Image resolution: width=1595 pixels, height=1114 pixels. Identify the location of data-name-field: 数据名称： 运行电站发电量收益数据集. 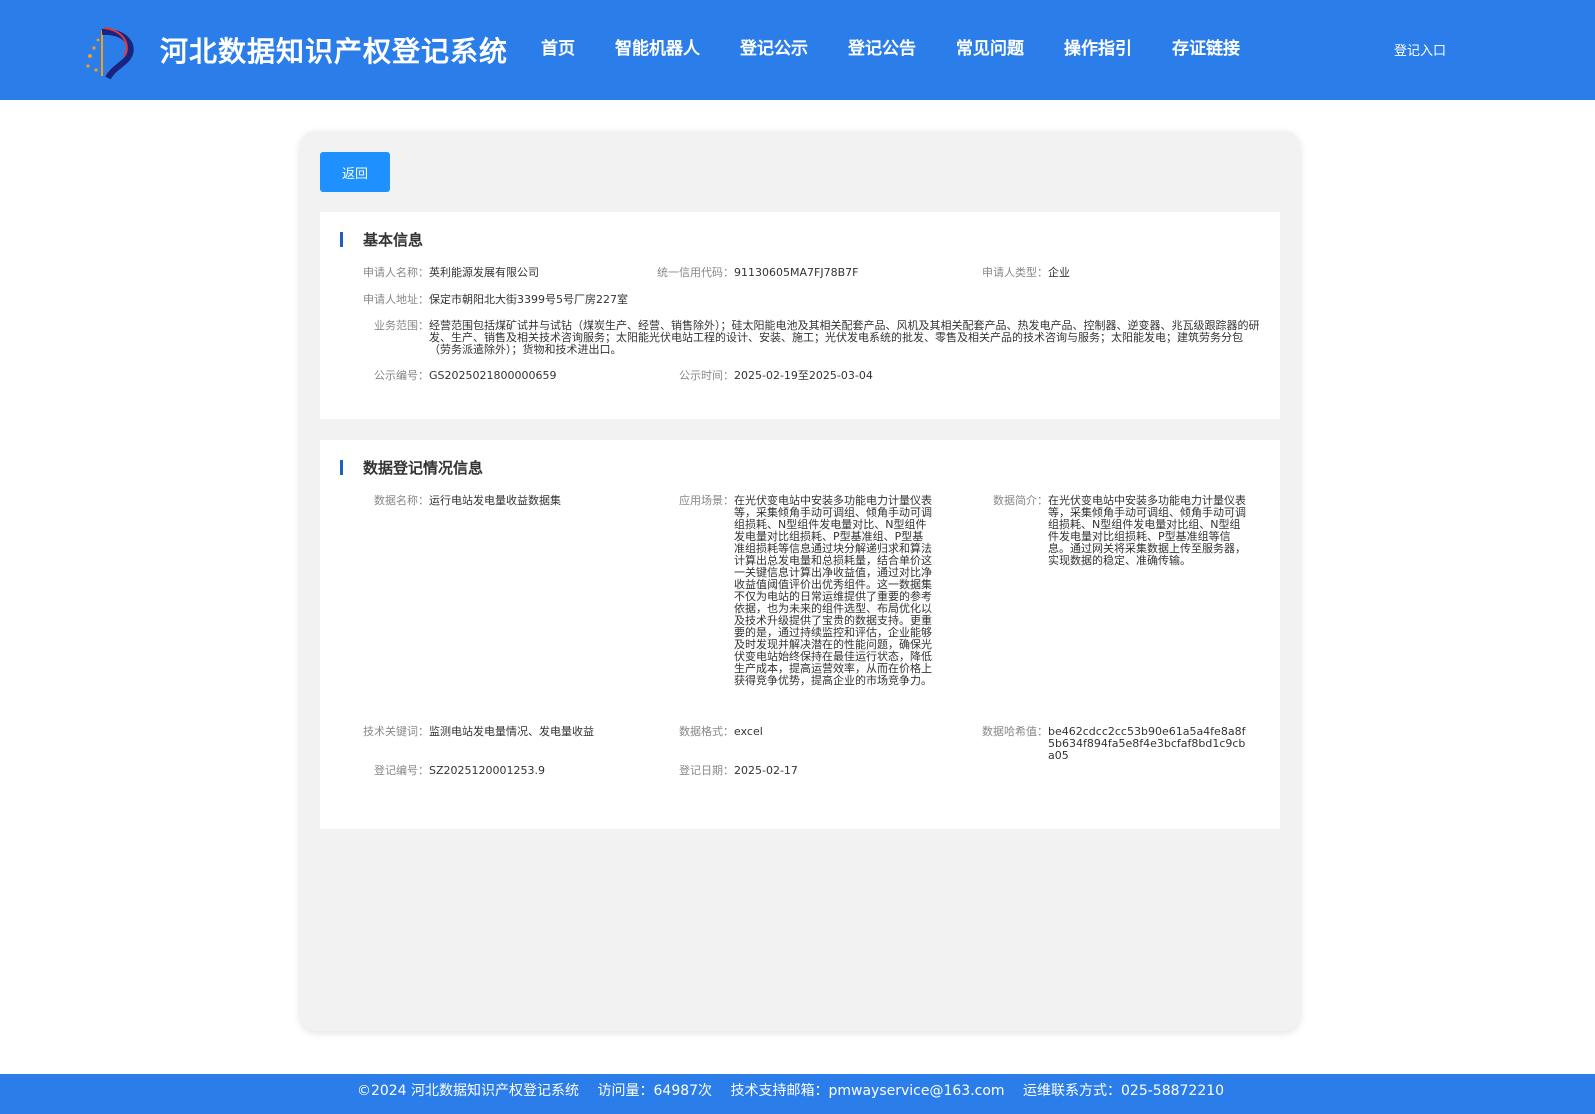
(467, 500).